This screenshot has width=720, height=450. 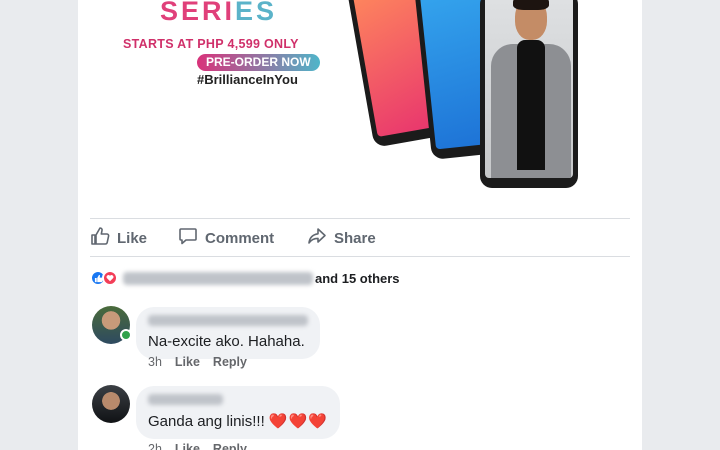 I want to click on comment-button: Comment, so click(x=226, y=238).